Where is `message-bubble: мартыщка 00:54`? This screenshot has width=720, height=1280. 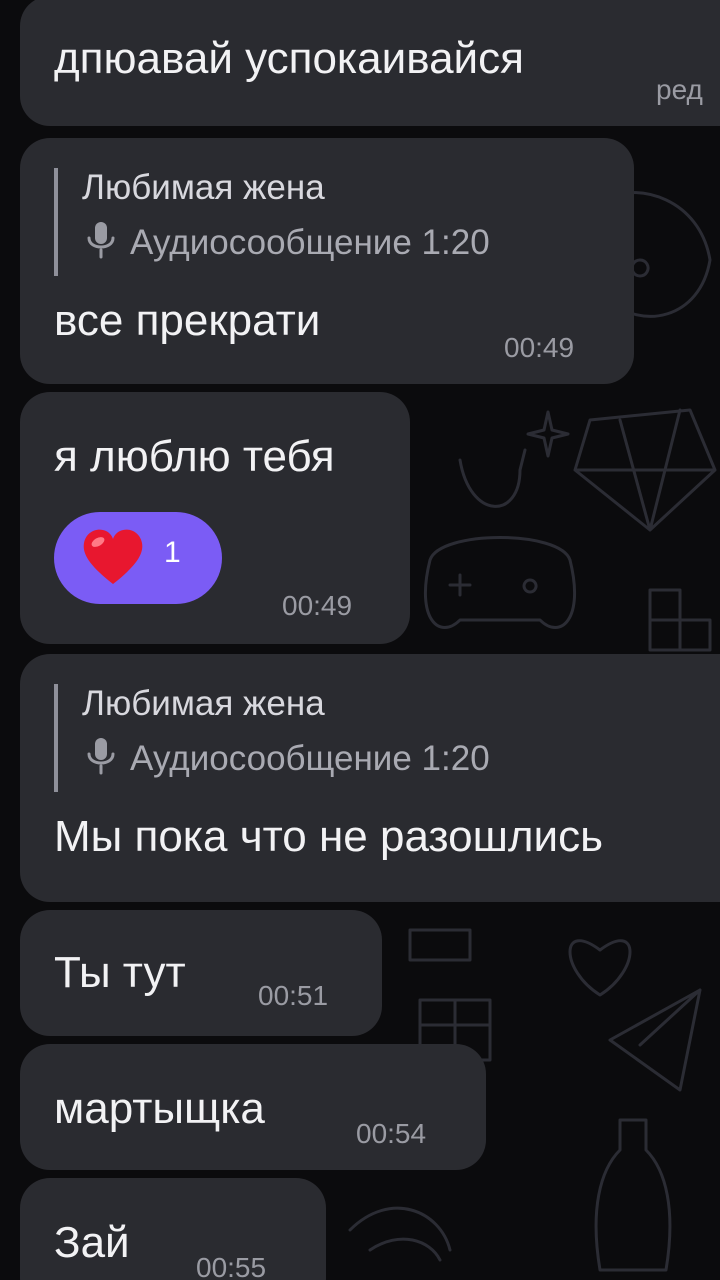 message-bubble: мартыщка 00:54 is located at coordinates (253, 1107).